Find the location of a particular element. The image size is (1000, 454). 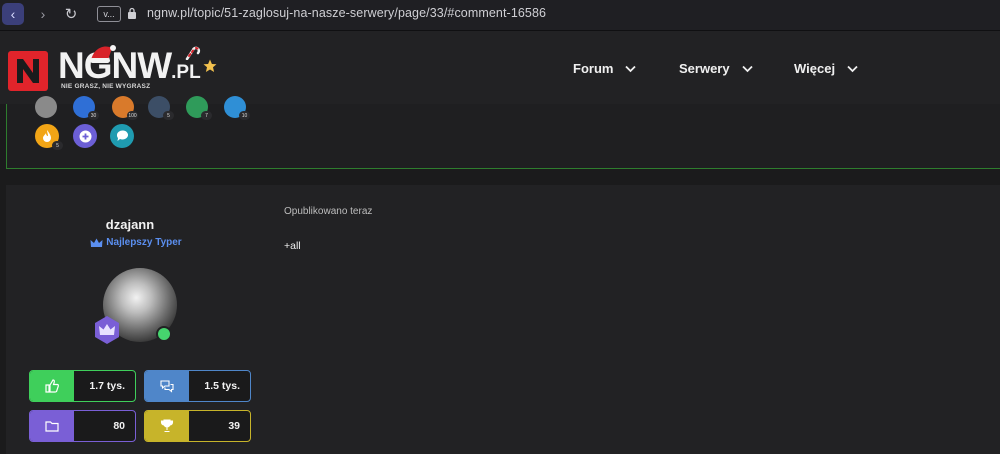

stat-value: 1.5 tys. is located at coordinates (222, 386).